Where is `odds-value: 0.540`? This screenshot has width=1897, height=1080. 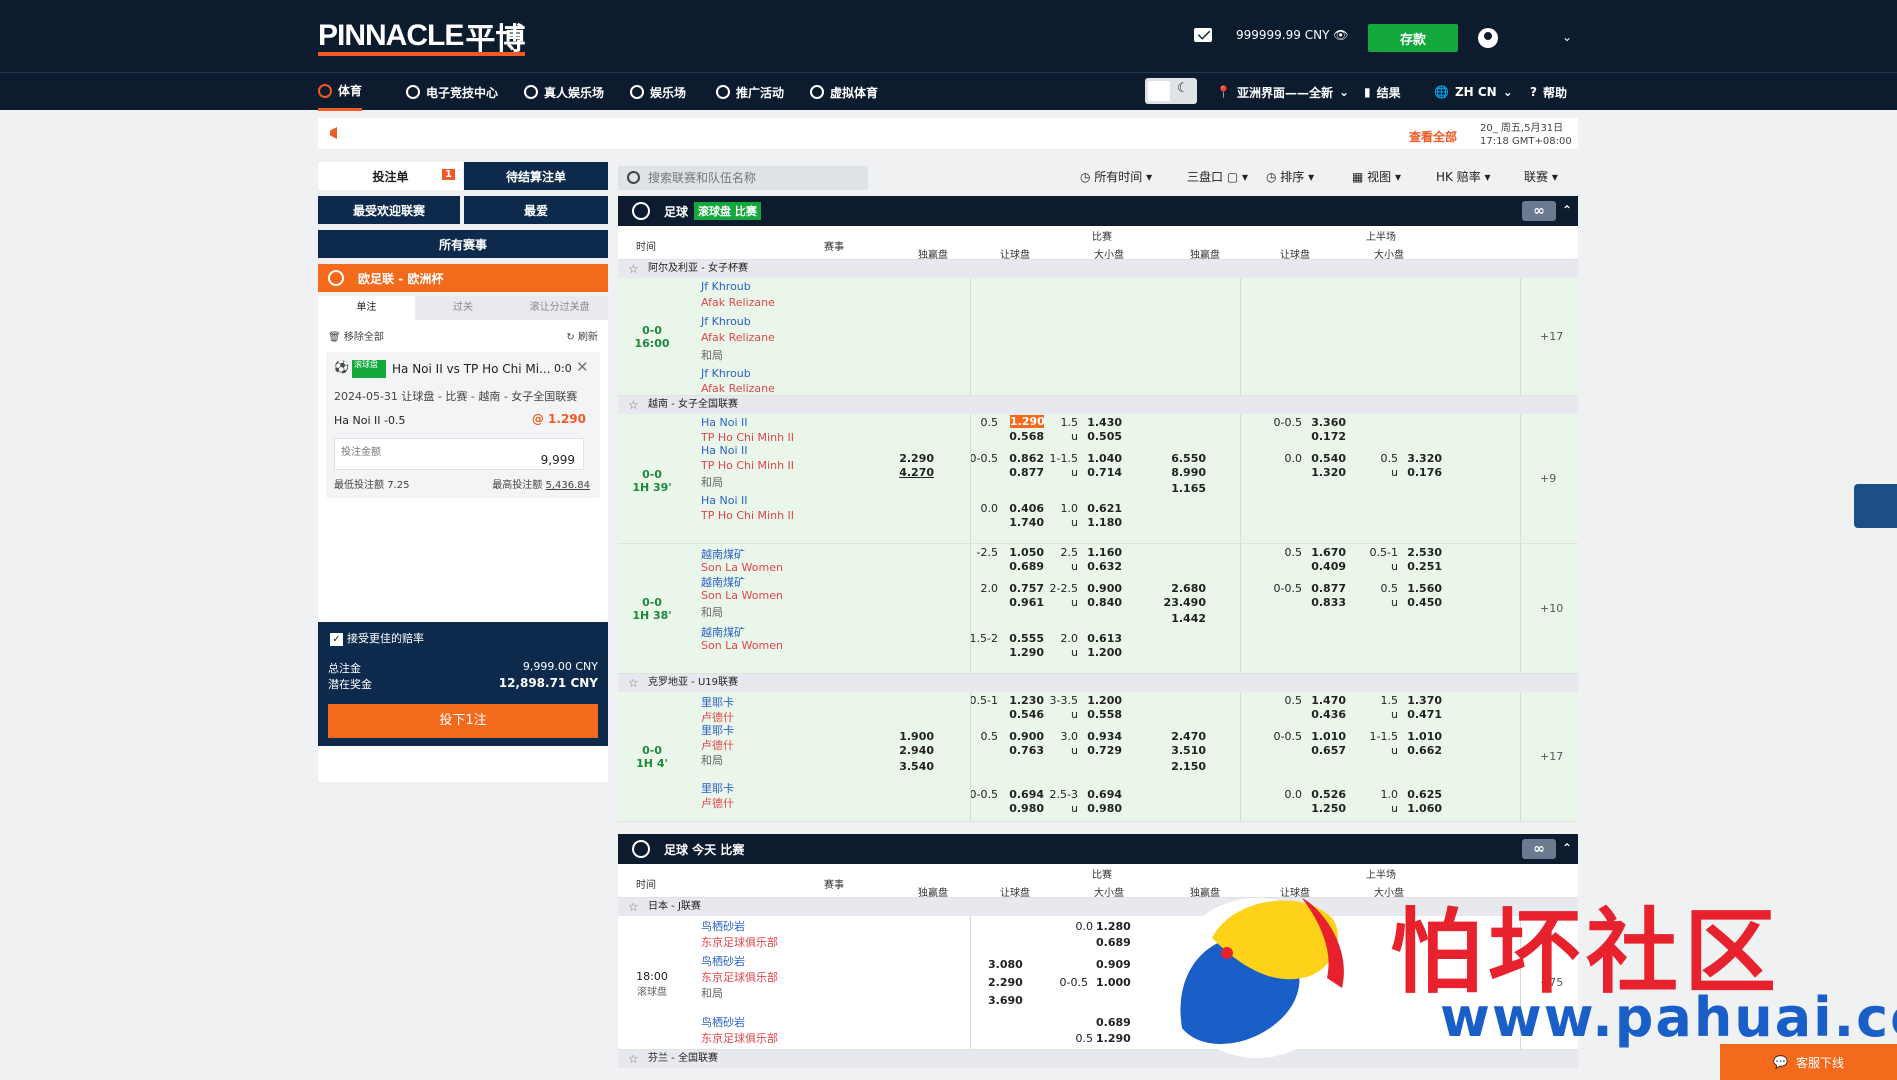
odds-value: 0.540 is located at coordinates (1326, 458).